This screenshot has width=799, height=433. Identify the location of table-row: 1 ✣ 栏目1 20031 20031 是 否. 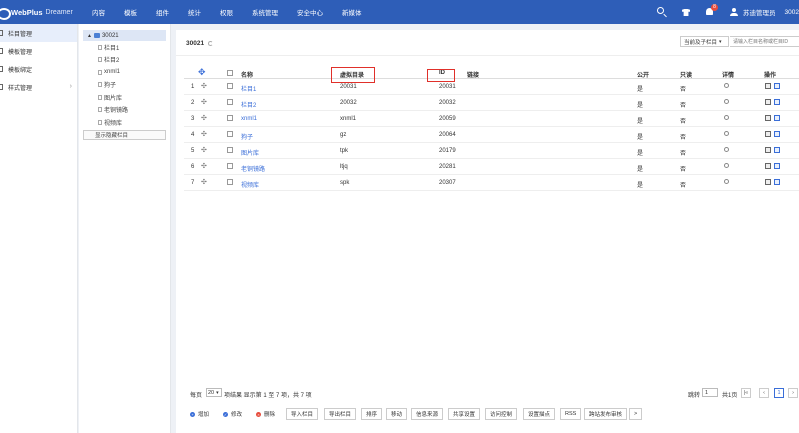
(491, 87).